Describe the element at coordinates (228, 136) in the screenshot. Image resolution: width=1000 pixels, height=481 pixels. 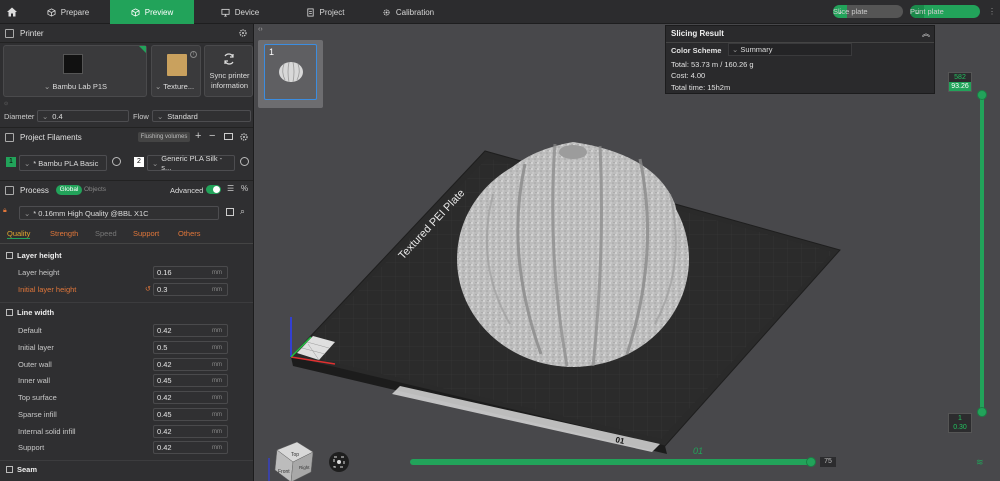
I see `ams-sync-icon` at that location.